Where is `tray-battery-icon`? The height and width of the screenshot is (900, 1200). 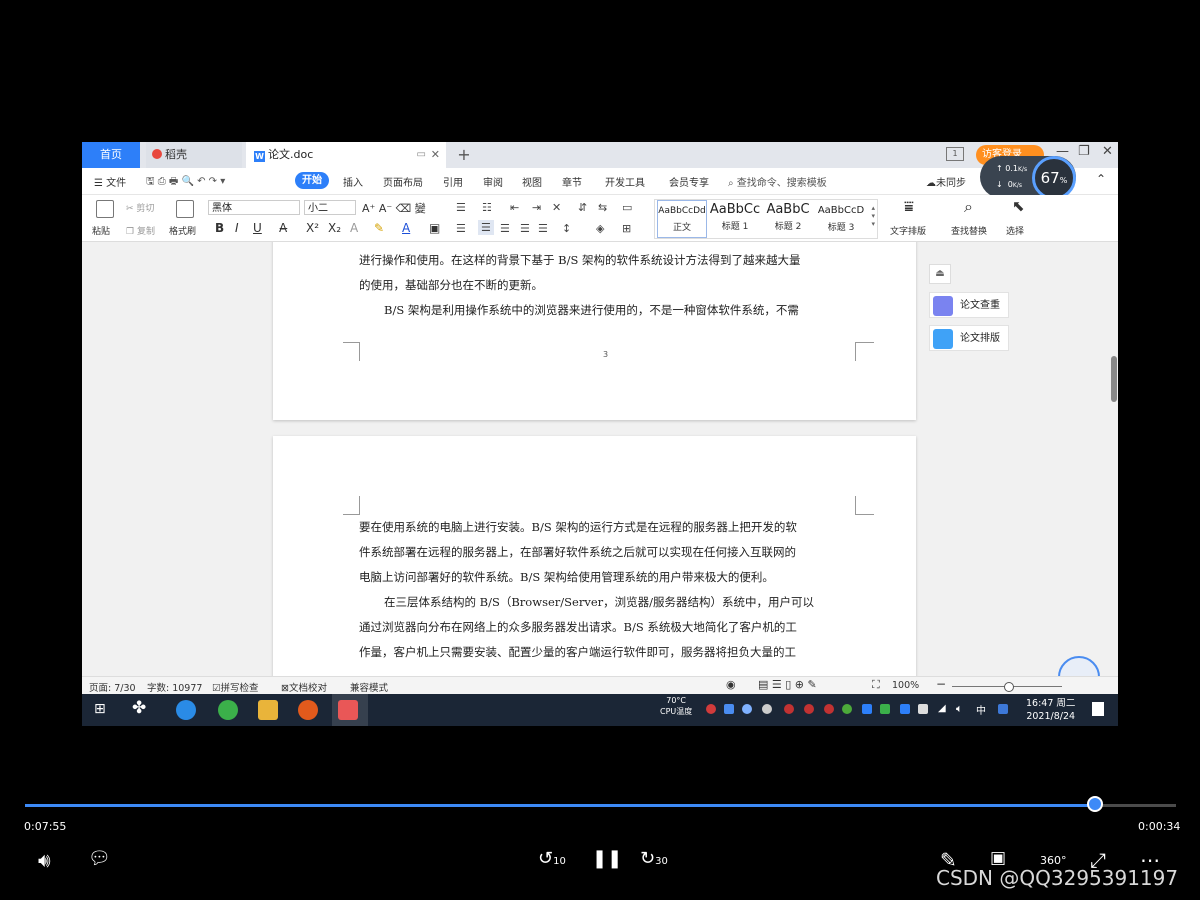
tray-battery-icon is located at coordinates (923, 709).